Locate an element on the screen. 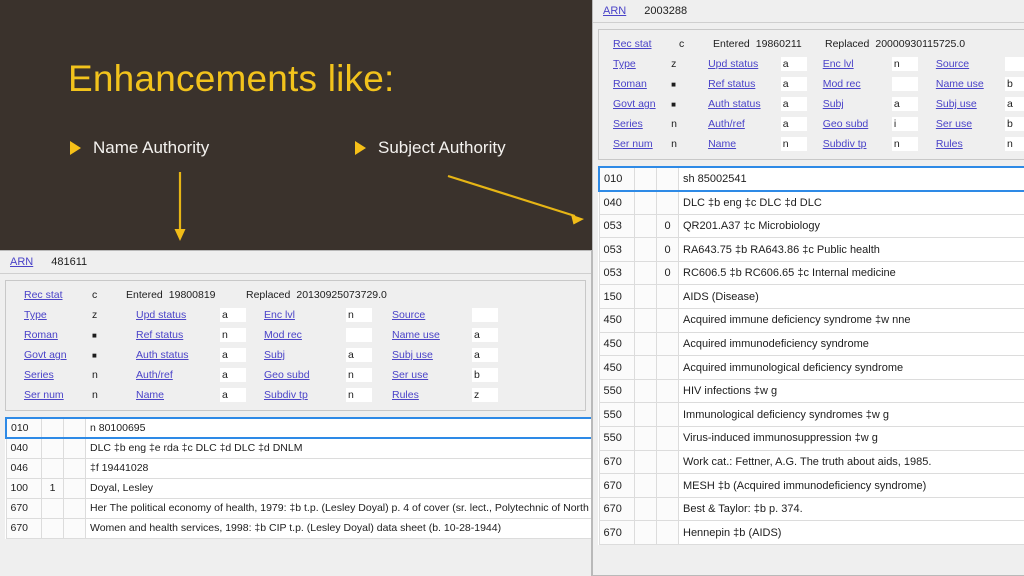  field-label: Geo subd is located at coordinates (287, 375).